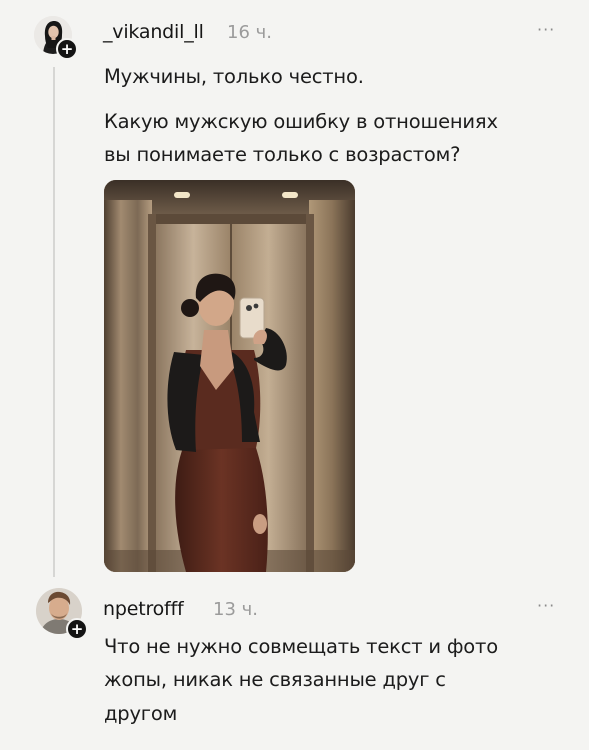 The height and width of the screenshot is (750, 589). What do you see at coordinates (62, 614) in the screenshot?
I see `reply-avatar: +` at bounding box center [62, 614].